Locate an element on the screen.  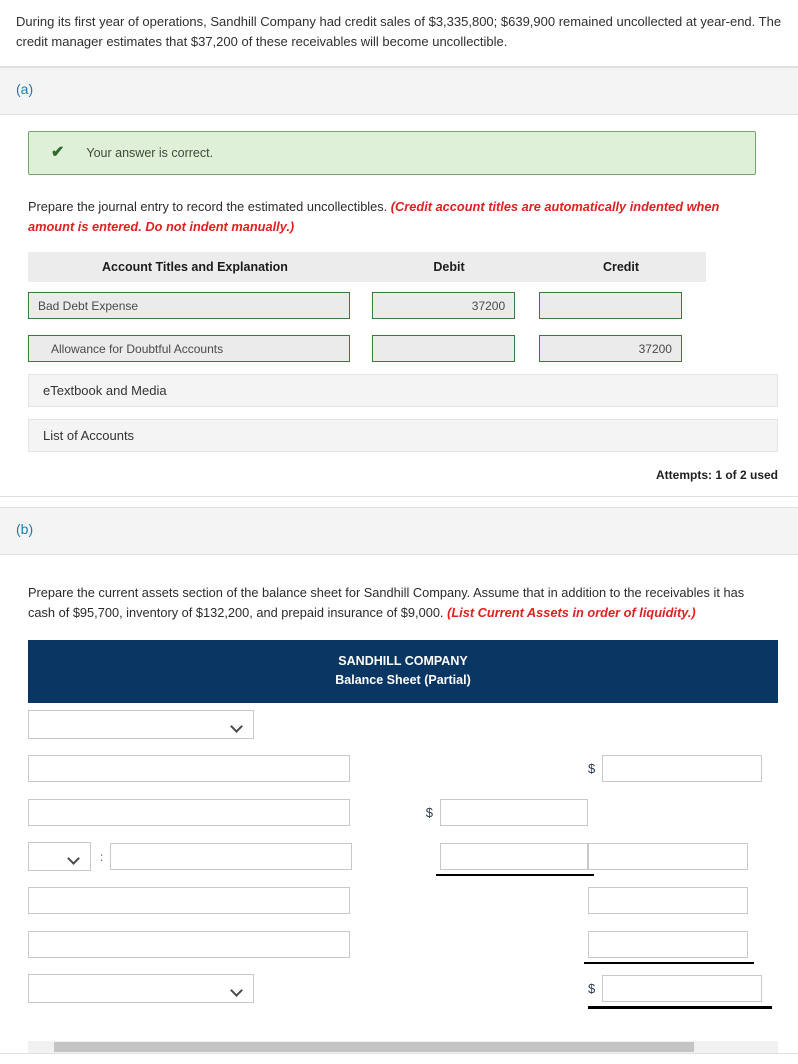
row-6-label-cell is located at coordinates (193, 945).